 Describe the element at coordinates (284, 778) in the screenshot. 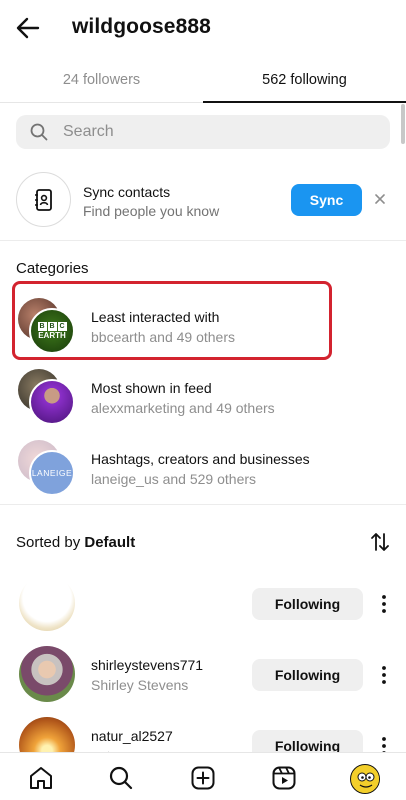

I see `reels-icon` at that location.